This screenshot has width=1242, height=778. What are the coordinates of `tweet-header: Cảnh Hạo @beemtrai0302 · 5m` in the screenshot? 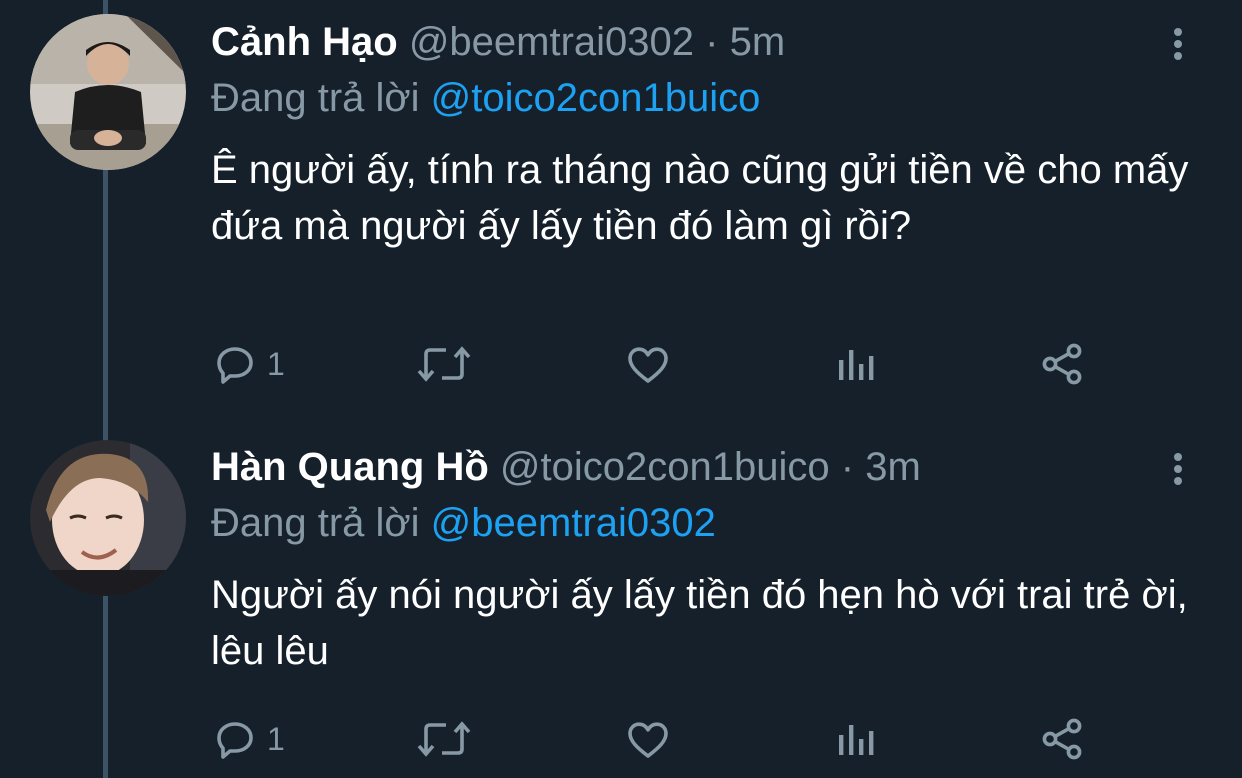 It's located at (498, 42).